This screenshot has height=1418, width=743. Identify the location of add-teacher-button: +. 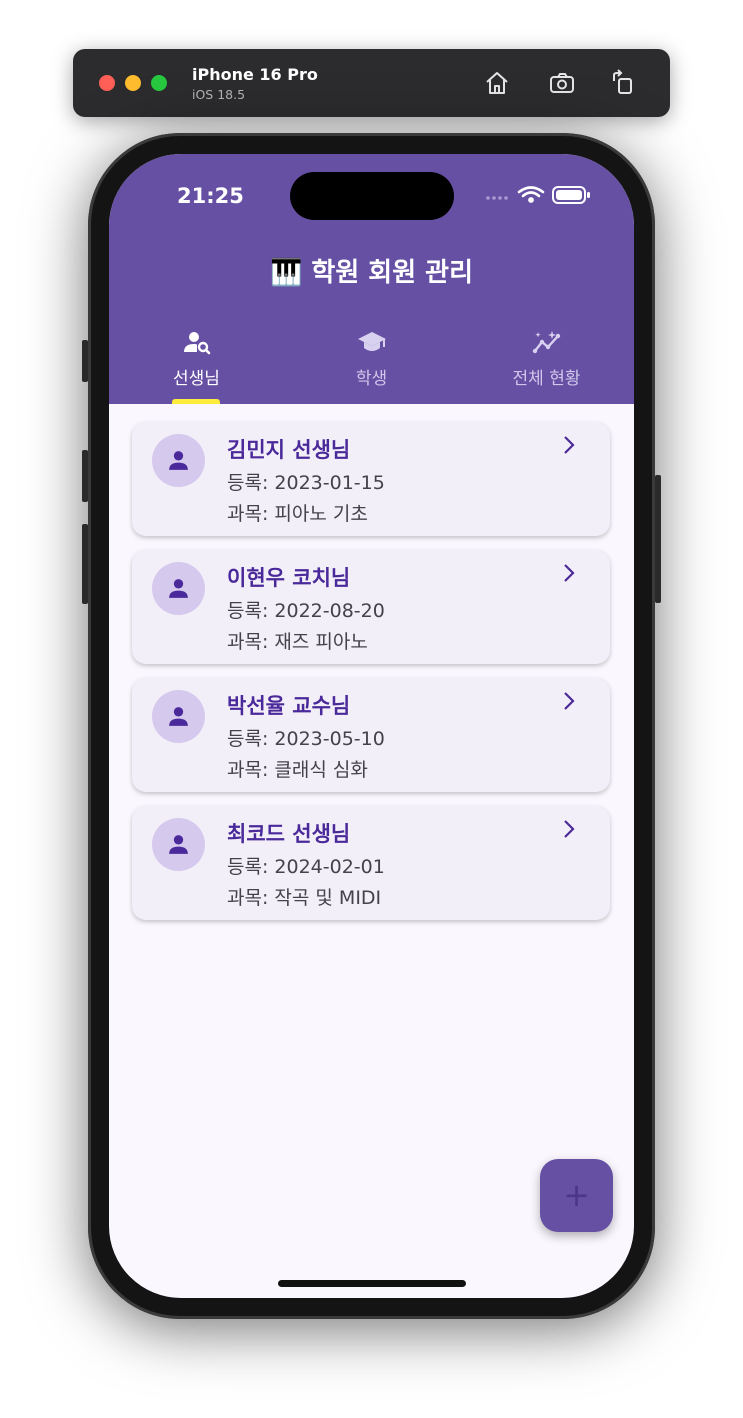
(576, 1195).